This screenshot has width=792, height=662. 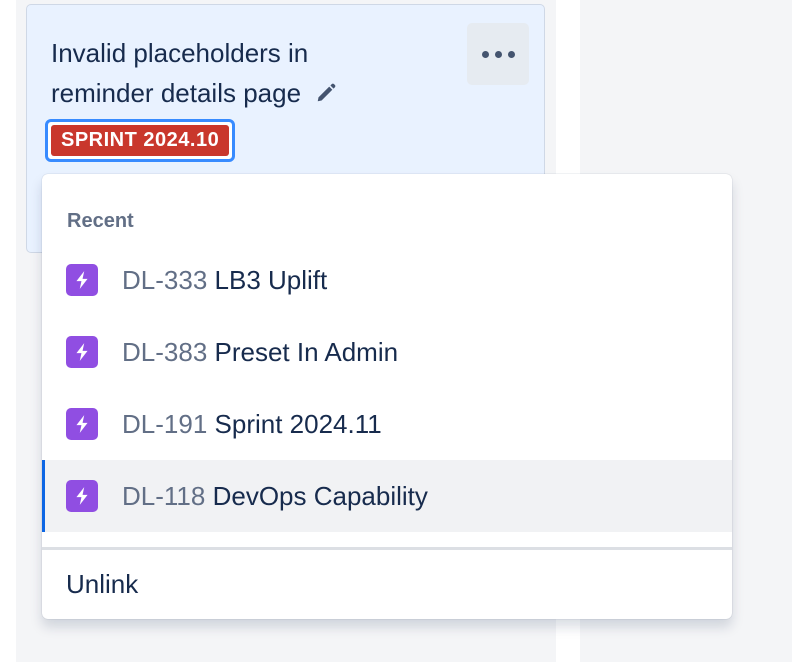 I want to click on more-horizontal-icon, so click(x=498, y=54).